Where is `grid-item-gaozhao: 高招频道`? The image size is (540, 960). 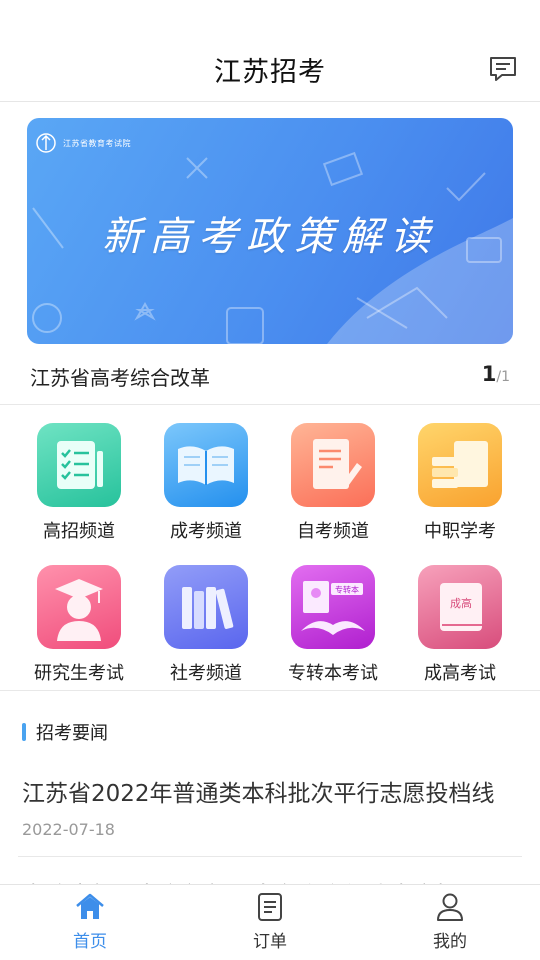 grid-item-gaozhao: 高招频道 is located at coordinates (79, 483).